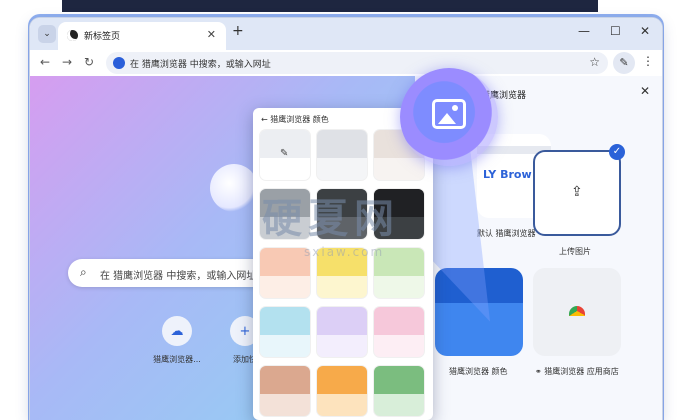  I want to click on store-theme-label-text: 猎鹰浏览器 应用商店, so click(581, 371).